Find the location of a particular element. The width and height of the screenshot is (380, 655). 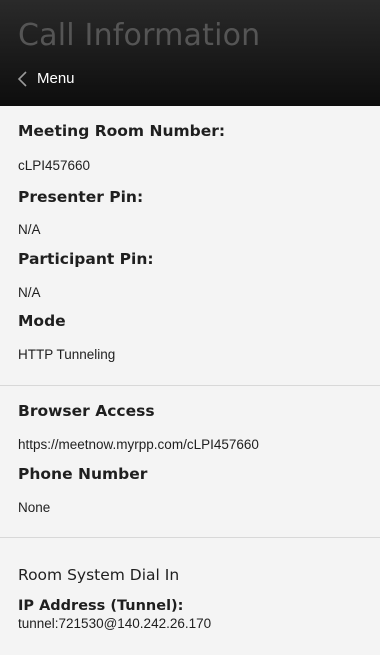

participant-pin-value: N/A is located at coordinates (29, 292).